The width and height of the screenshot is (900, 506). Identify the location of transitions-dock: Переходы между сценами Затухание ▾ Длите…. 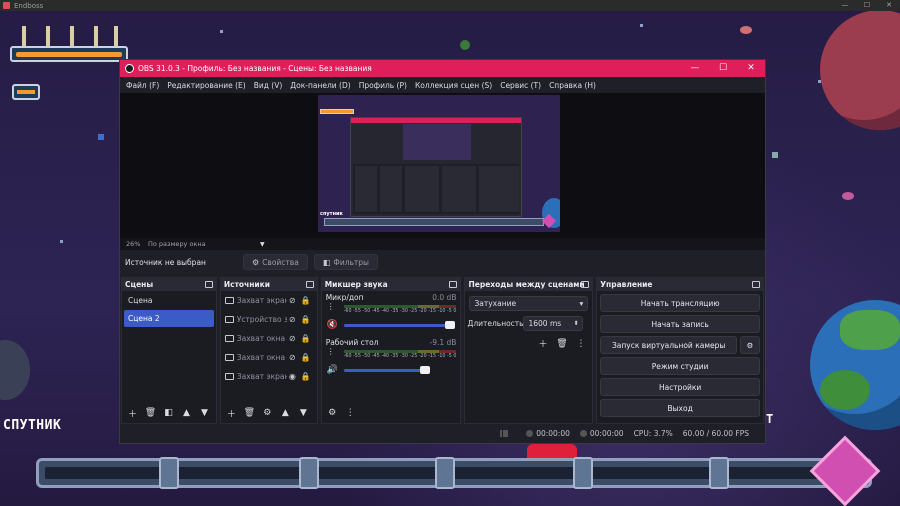
(529, 350).